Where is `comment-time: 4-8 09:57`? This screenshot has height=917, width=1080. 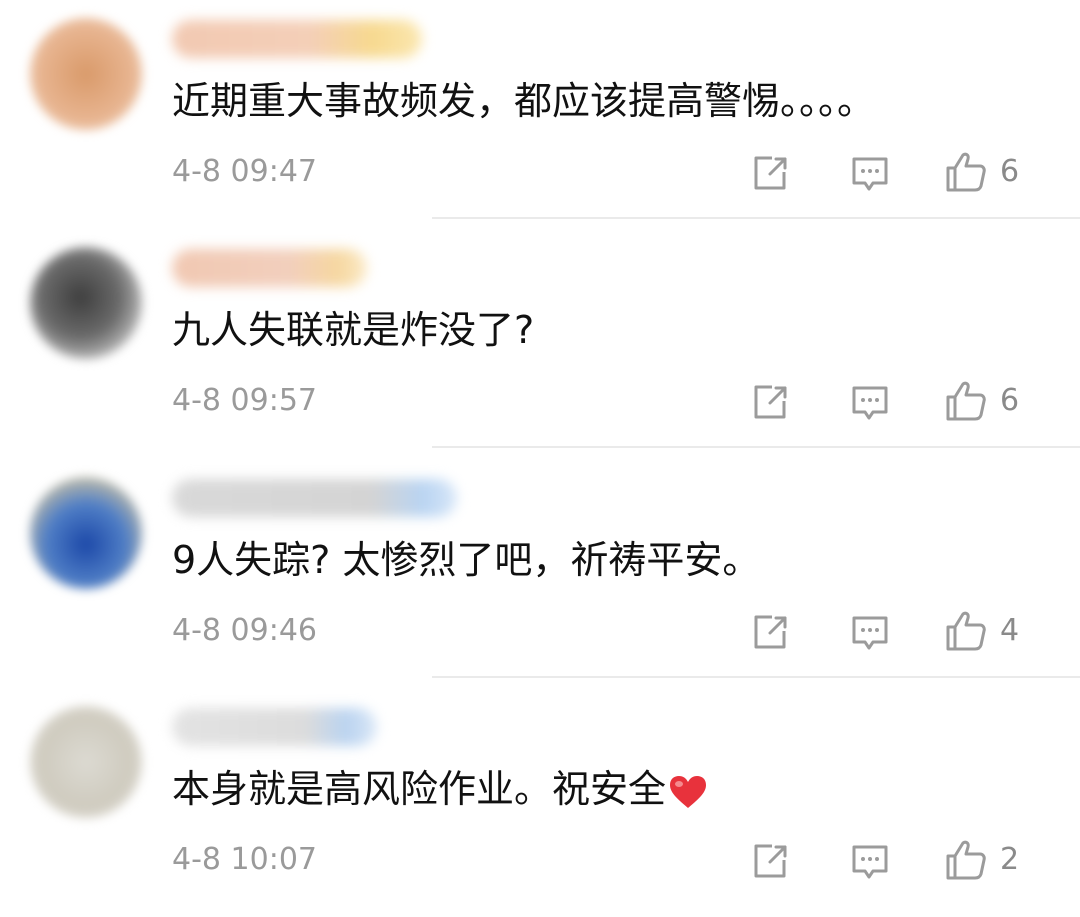 comment-time: 4-8 09:57 is located at coordinates (244, 400).